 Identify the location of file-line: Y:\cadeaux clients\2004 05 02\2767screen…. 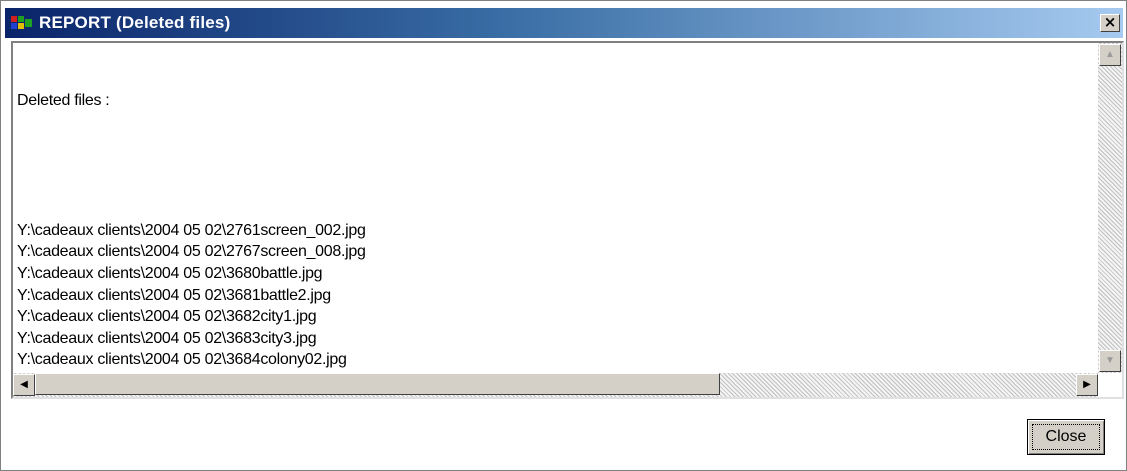
(191, 252).